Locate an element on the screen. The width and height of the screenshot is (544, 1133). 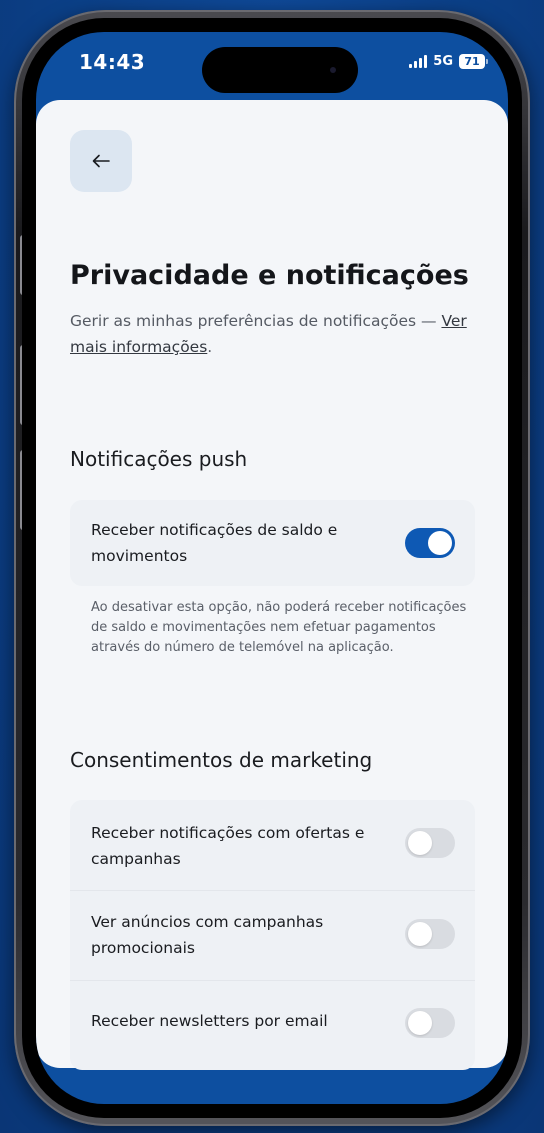
status-bar: 14:43 5G 71 is located at coordinates (272, 67).